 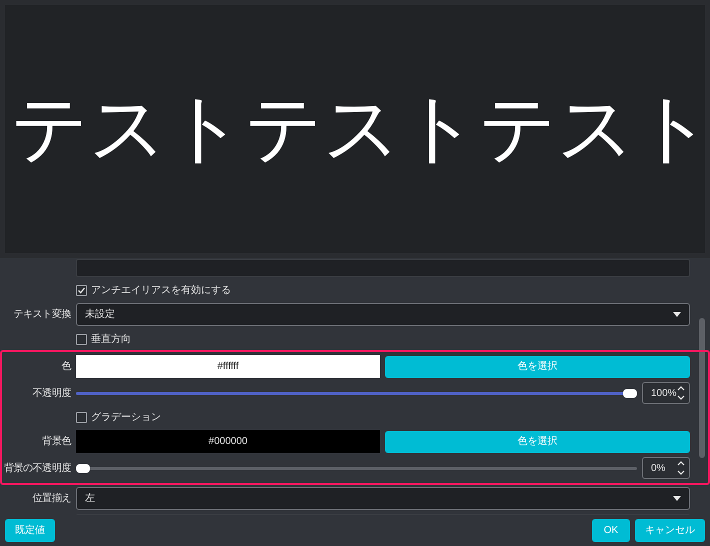 I want to click on checkbox-label: グラデーション, so click(x=126, y=417).